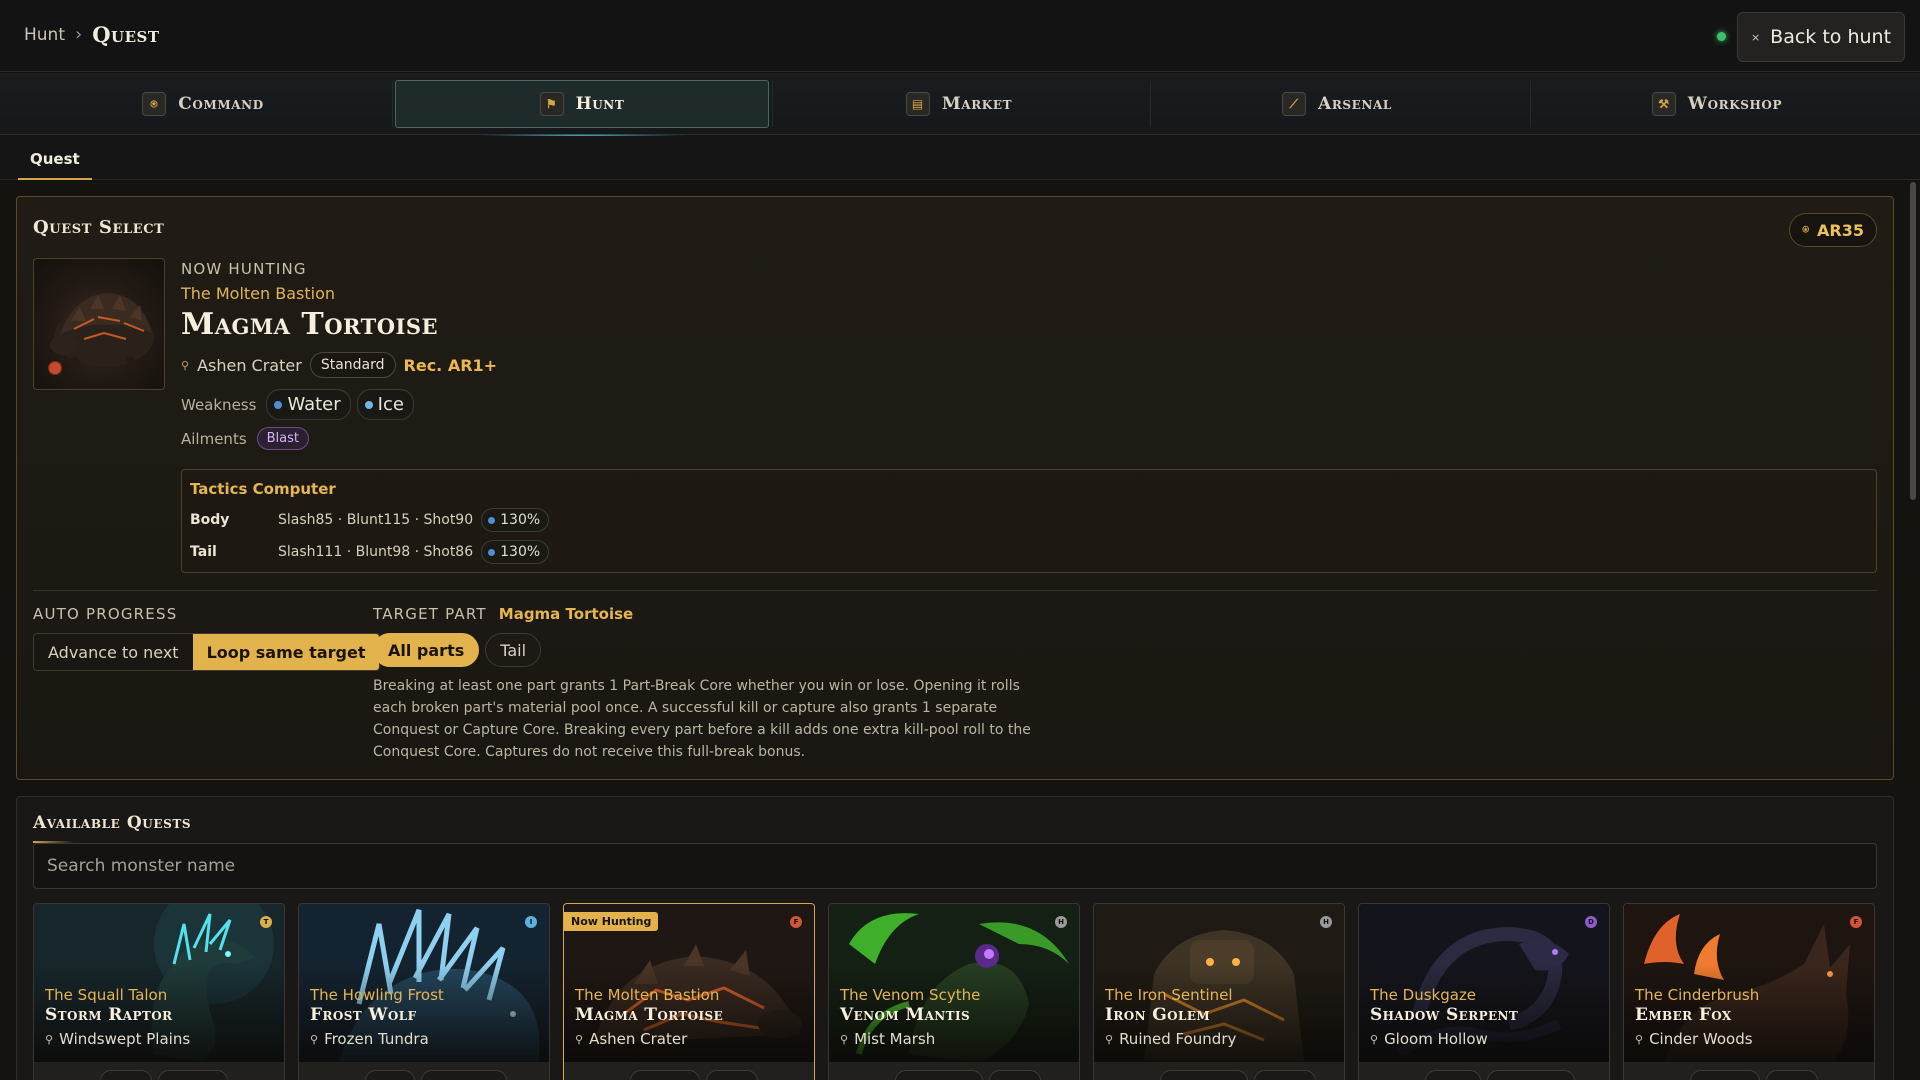 The width and height of the screenshot is (1920, 1080). I want to click on monster-search-input, so click(955, 866).